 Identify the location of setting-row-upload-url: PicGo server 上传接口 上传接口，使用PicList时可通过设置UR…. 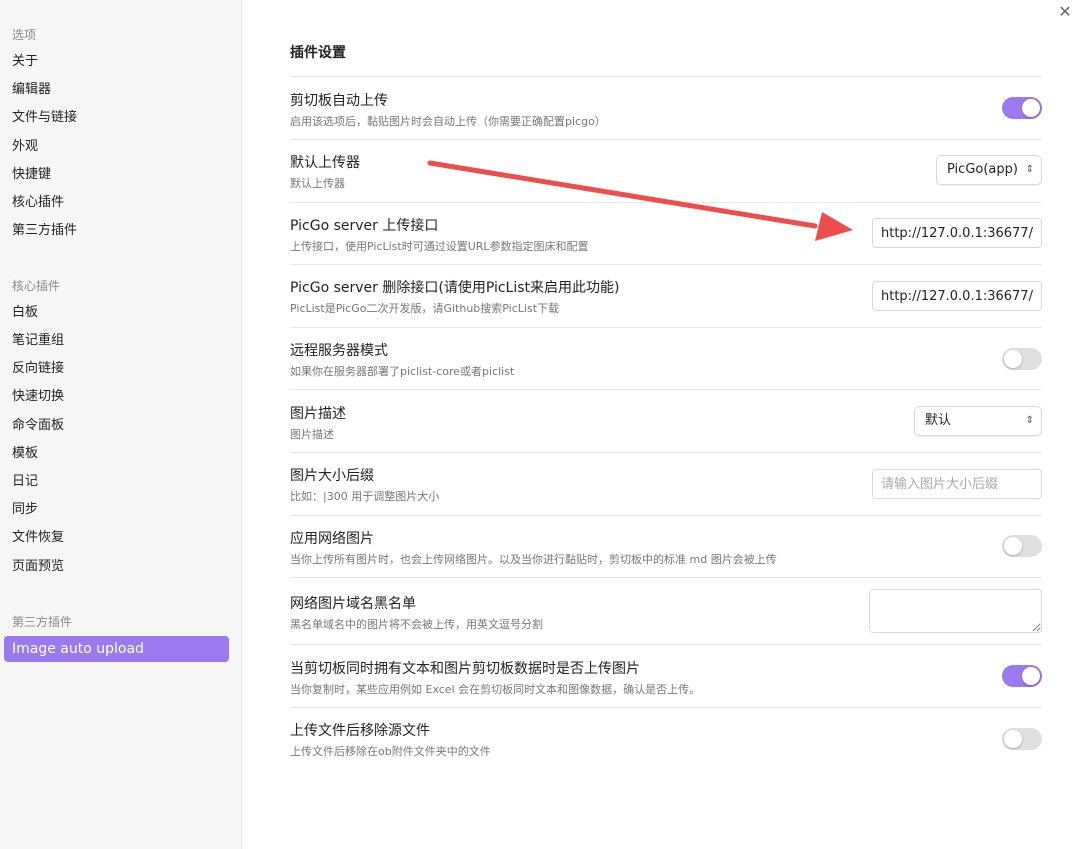
(666, 233).